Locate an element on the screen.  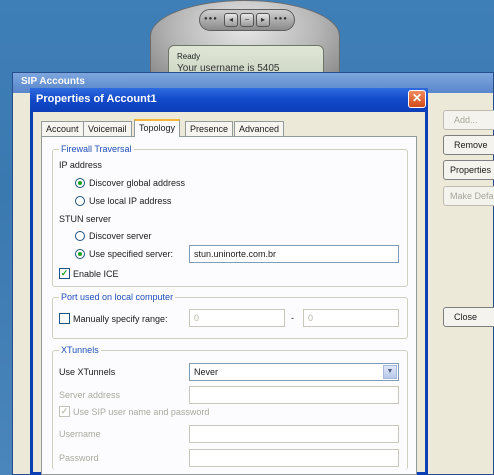
close-icon: ✕ is located at coordinates (417, 99).